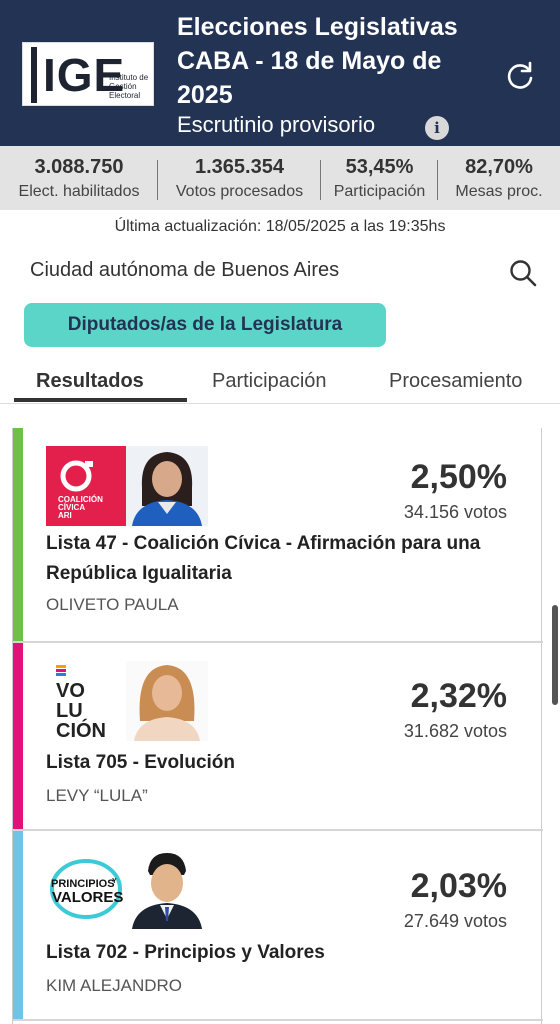 Image resolution: width=560 pixels, height=1024 pixels. I want to click on ige-logo: IGE Instituto de Gestión Electoral, so click(88, 74).